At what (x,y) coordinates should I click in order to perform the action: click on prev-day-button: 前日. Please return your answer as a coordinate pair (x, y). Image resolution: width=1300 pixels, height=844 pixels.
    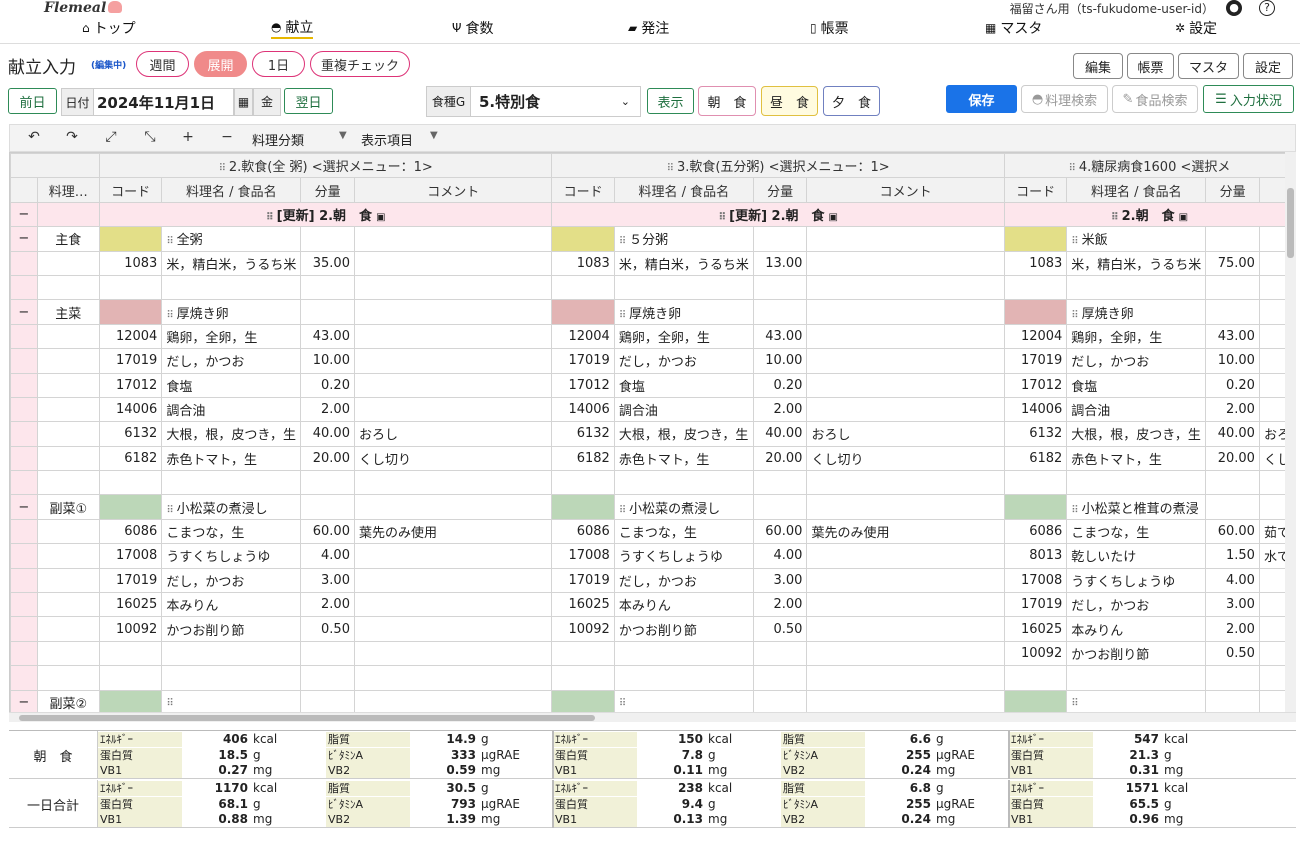
    Looking at the image, I should click on (32, 101).